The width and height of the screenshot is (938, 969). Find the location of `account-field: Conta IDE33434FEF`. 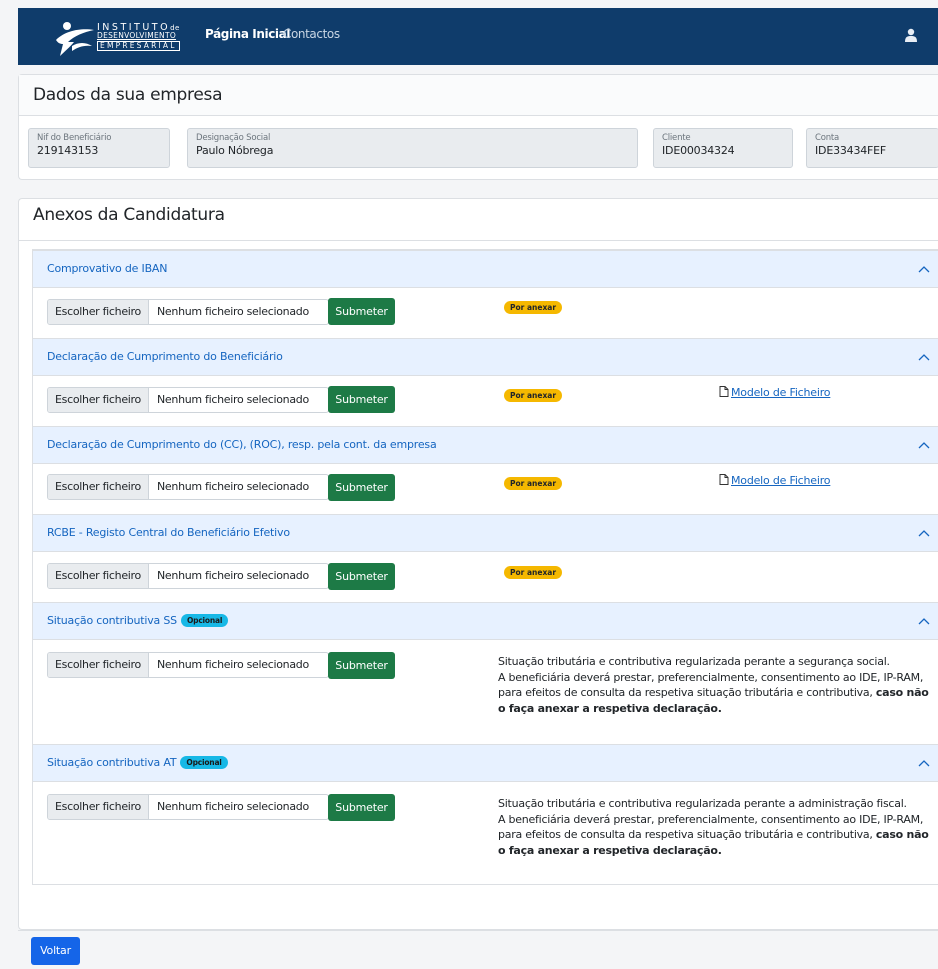

account-field: Conta IDE33434FEF is located at coordinates (872, 148).